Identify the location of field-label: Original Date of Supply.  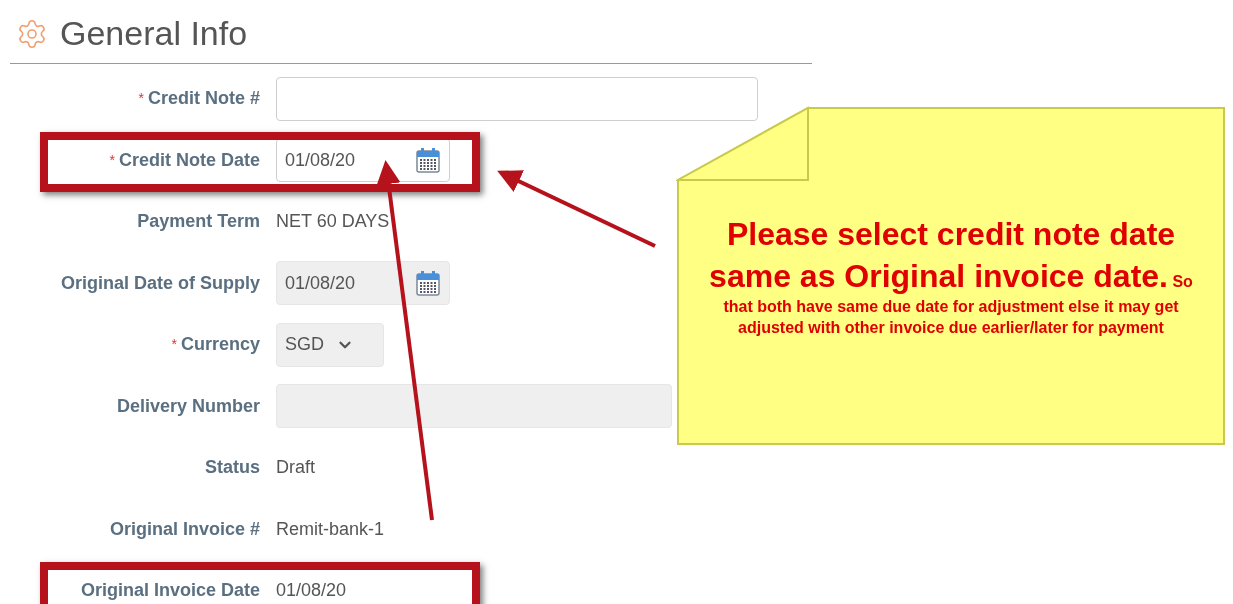
(160, 283).